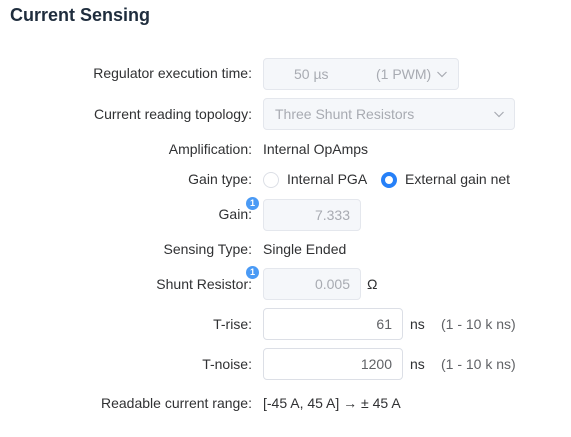 Image resolution: width=571 pixels, height=437 pixels. I want to click on gain-input: 7.333, so click(312, 215).